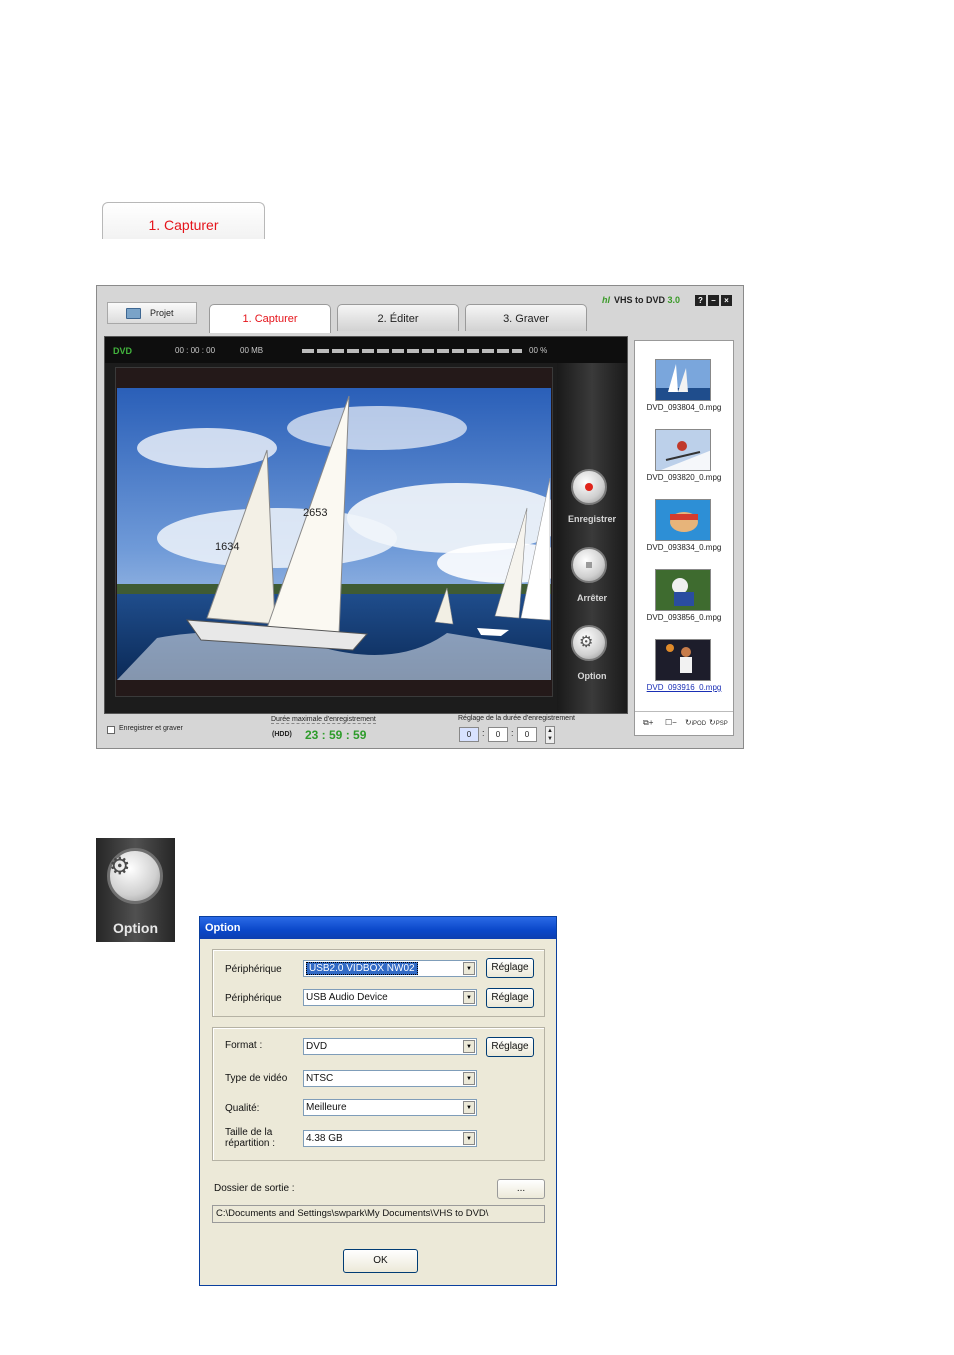 This screenshot has height=1355, width=954. I want to click on convert-ipod-button: ↻iPOD, so click(695, 722).